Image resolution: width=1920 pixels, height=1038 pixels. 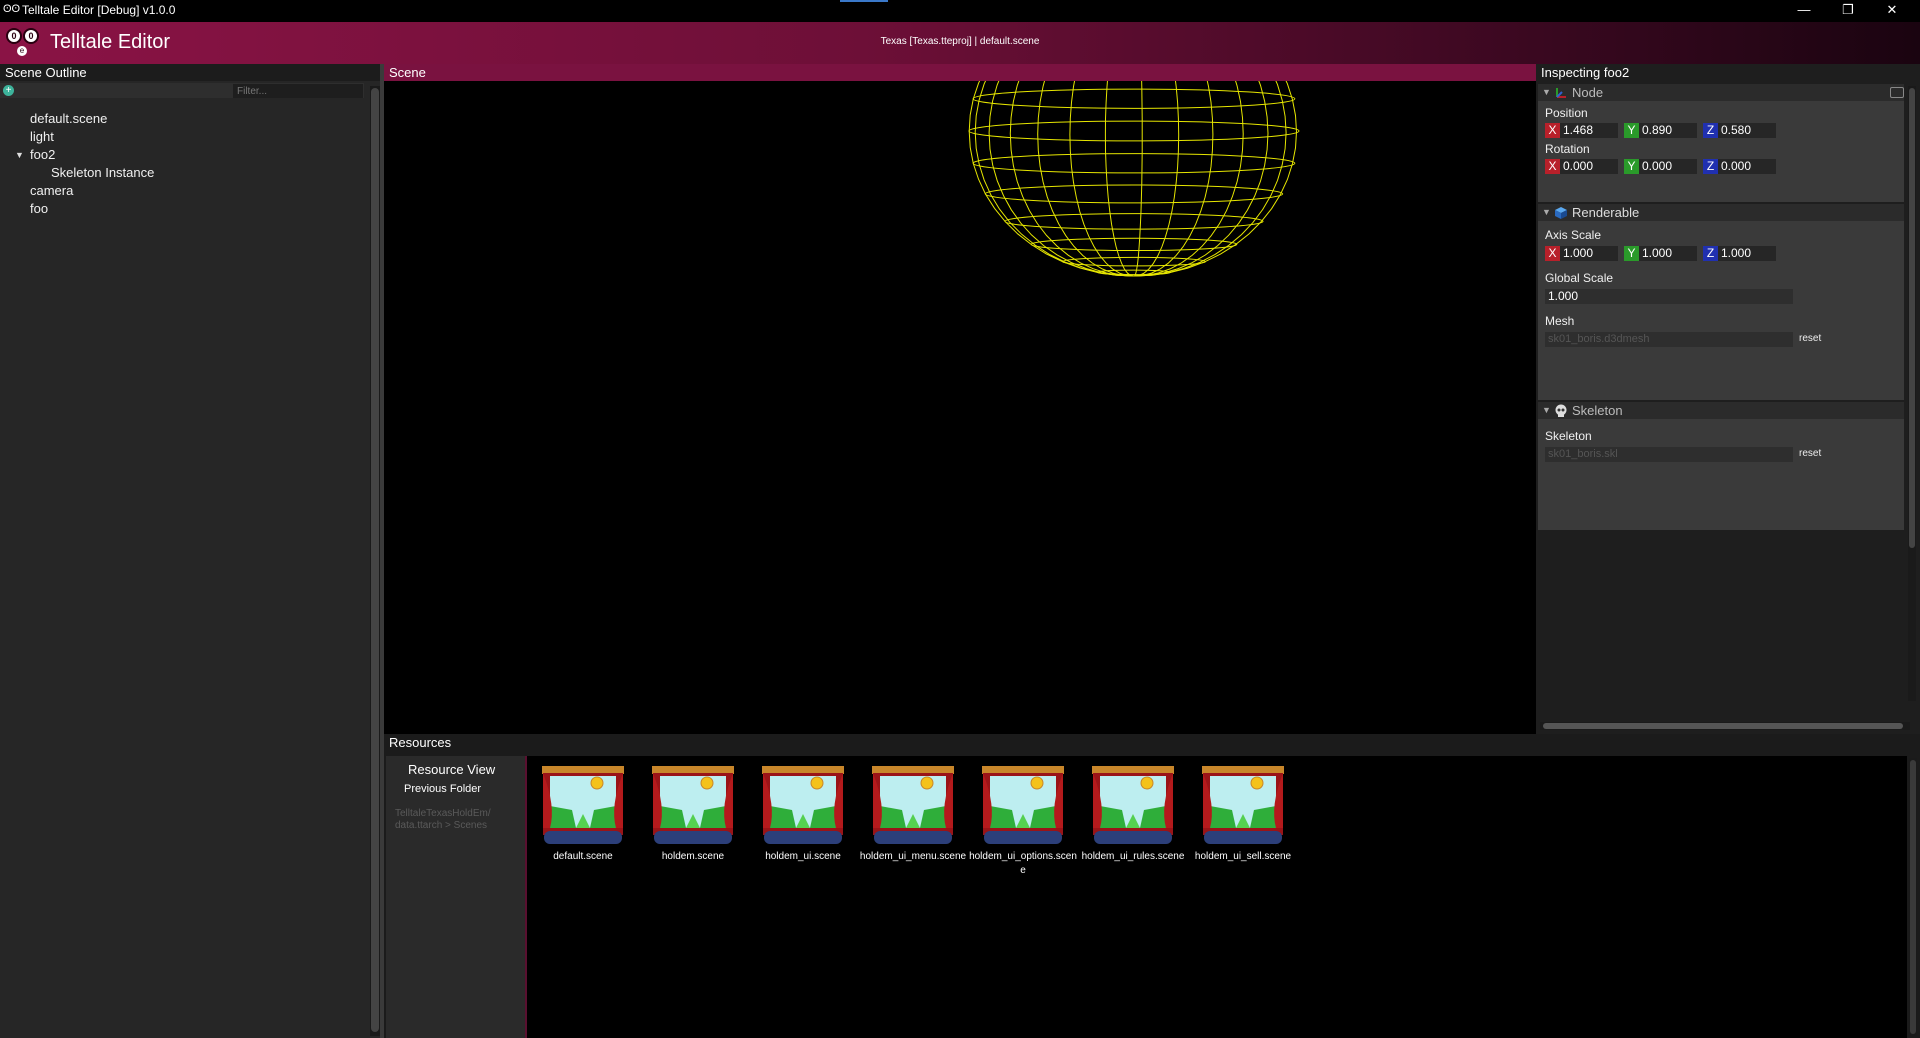 I want to click on tree-item-foo2: foo2, so click(x=42, y=154).